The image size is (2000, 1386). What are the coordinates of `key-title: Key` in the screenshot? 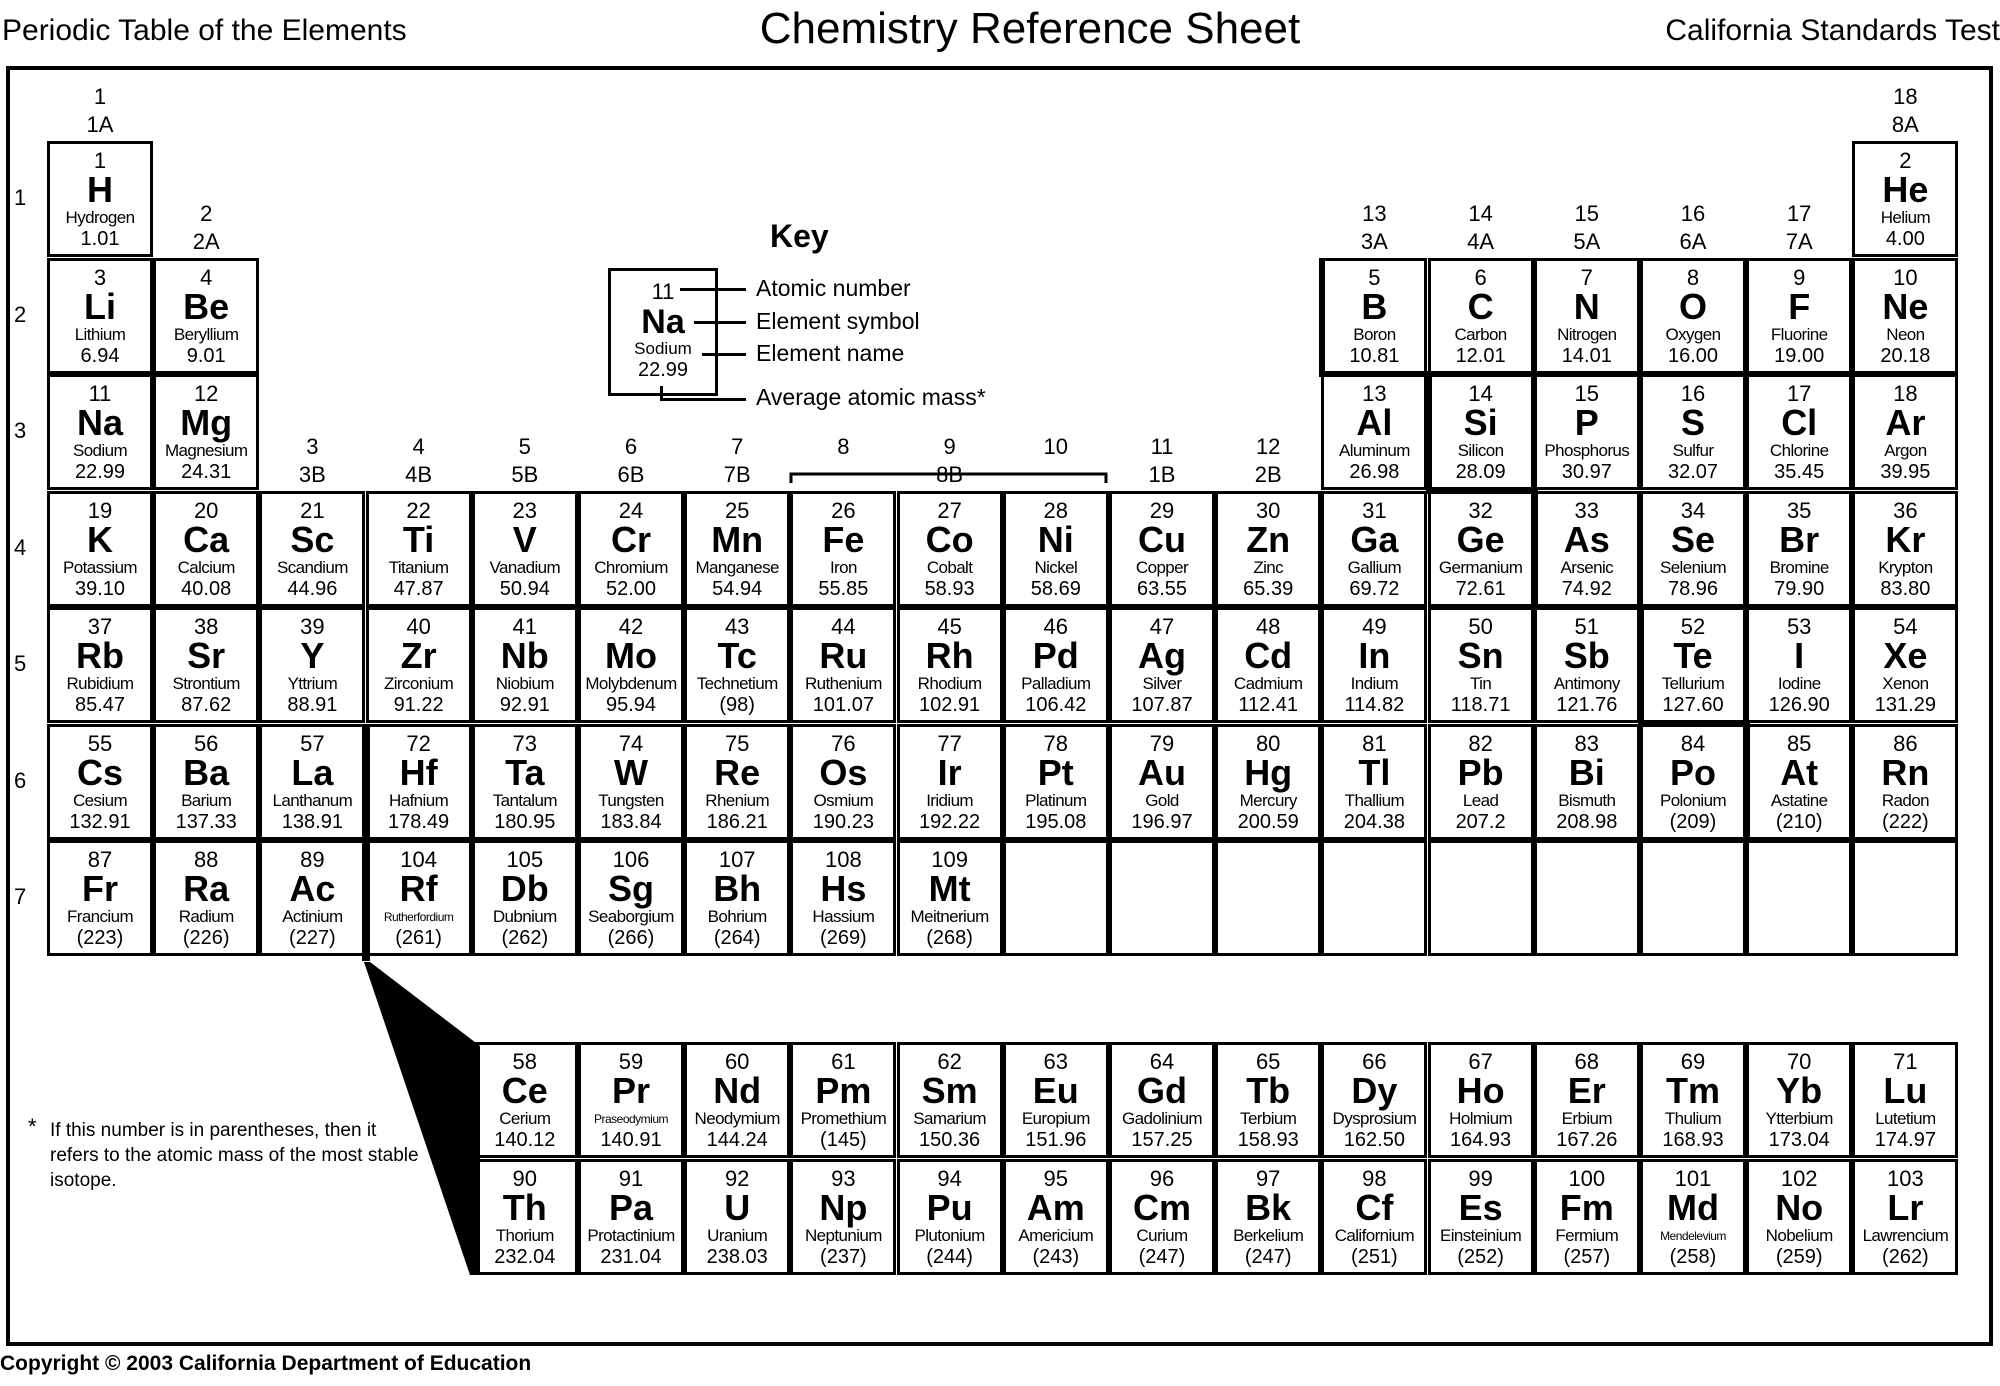 It's located at (799, 236).